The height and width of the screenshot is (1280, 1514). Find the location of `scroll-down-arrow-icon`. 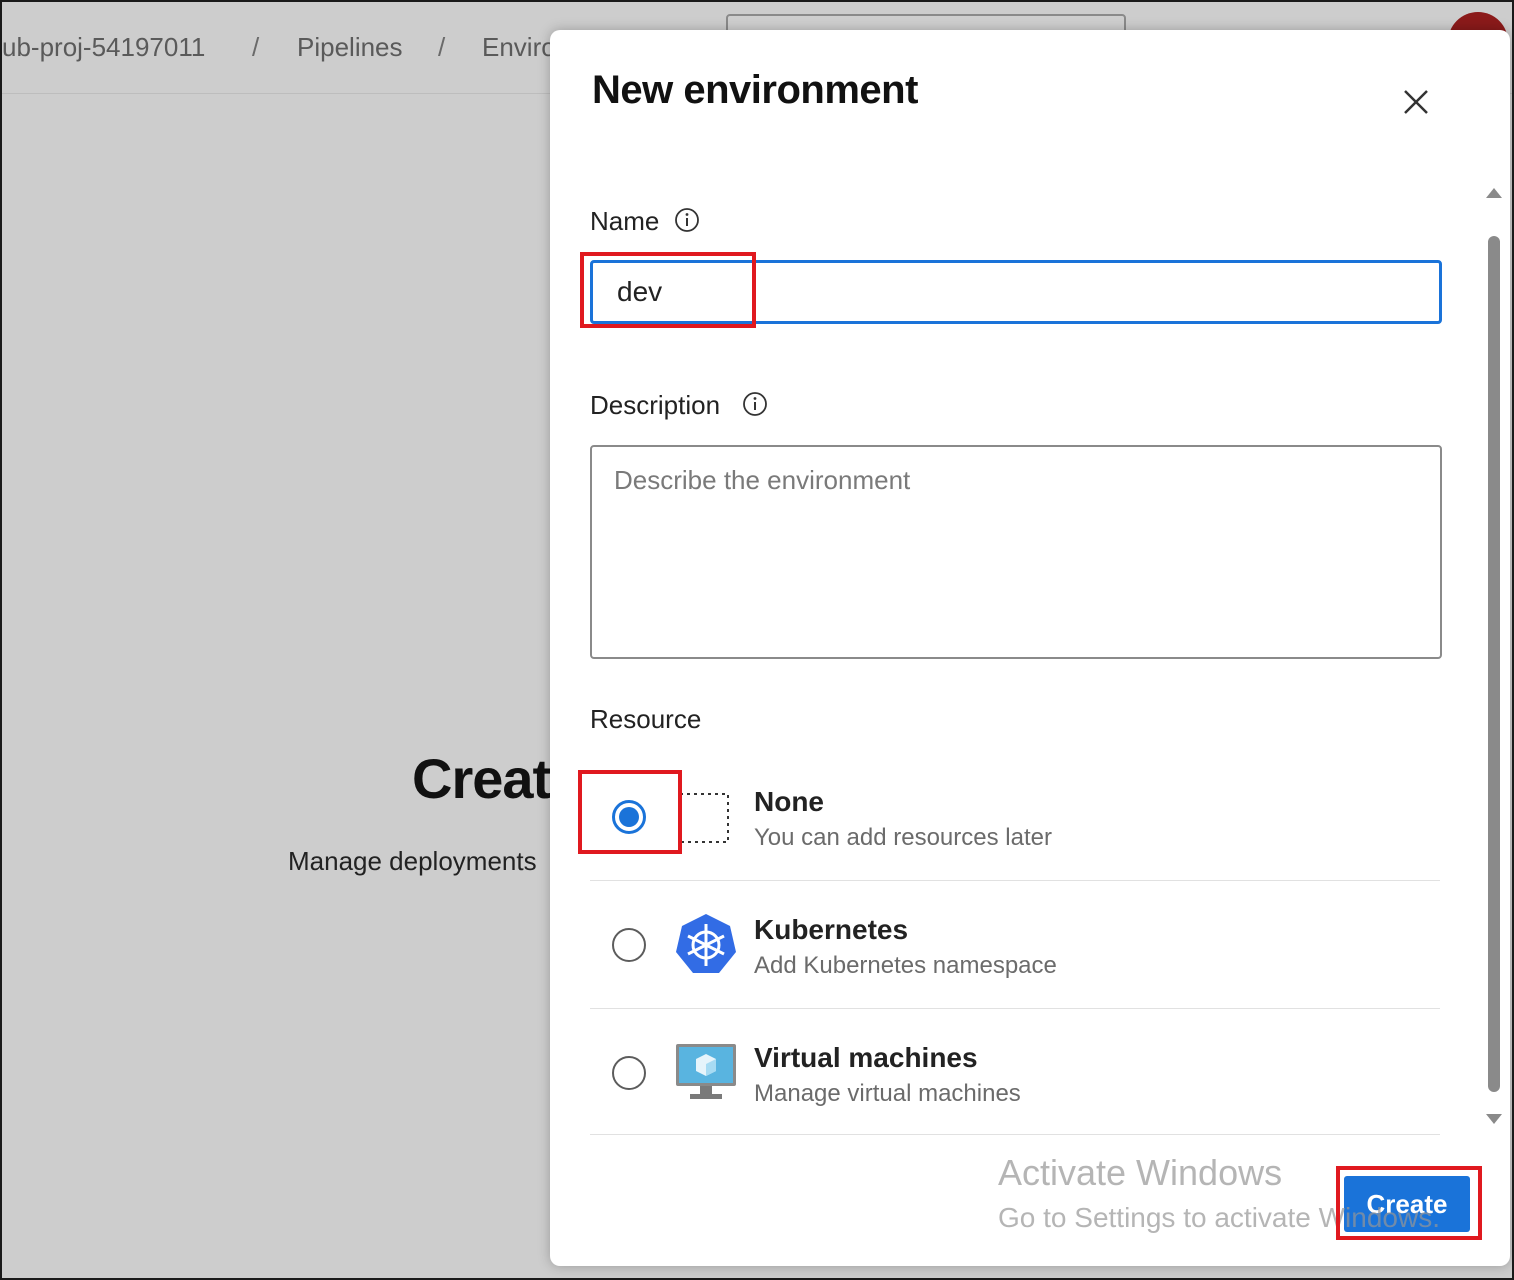

scroll-down-arrow-icon is located at coordinates (1494, 1119).